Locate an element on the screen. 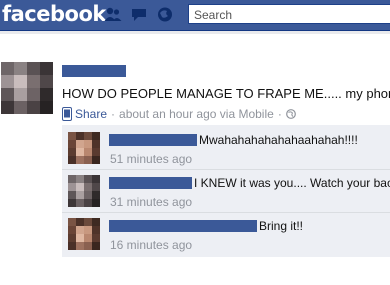 This screenshot has height=285, width=390. top-bar: facebook Search is located at coordinates (195, 15).